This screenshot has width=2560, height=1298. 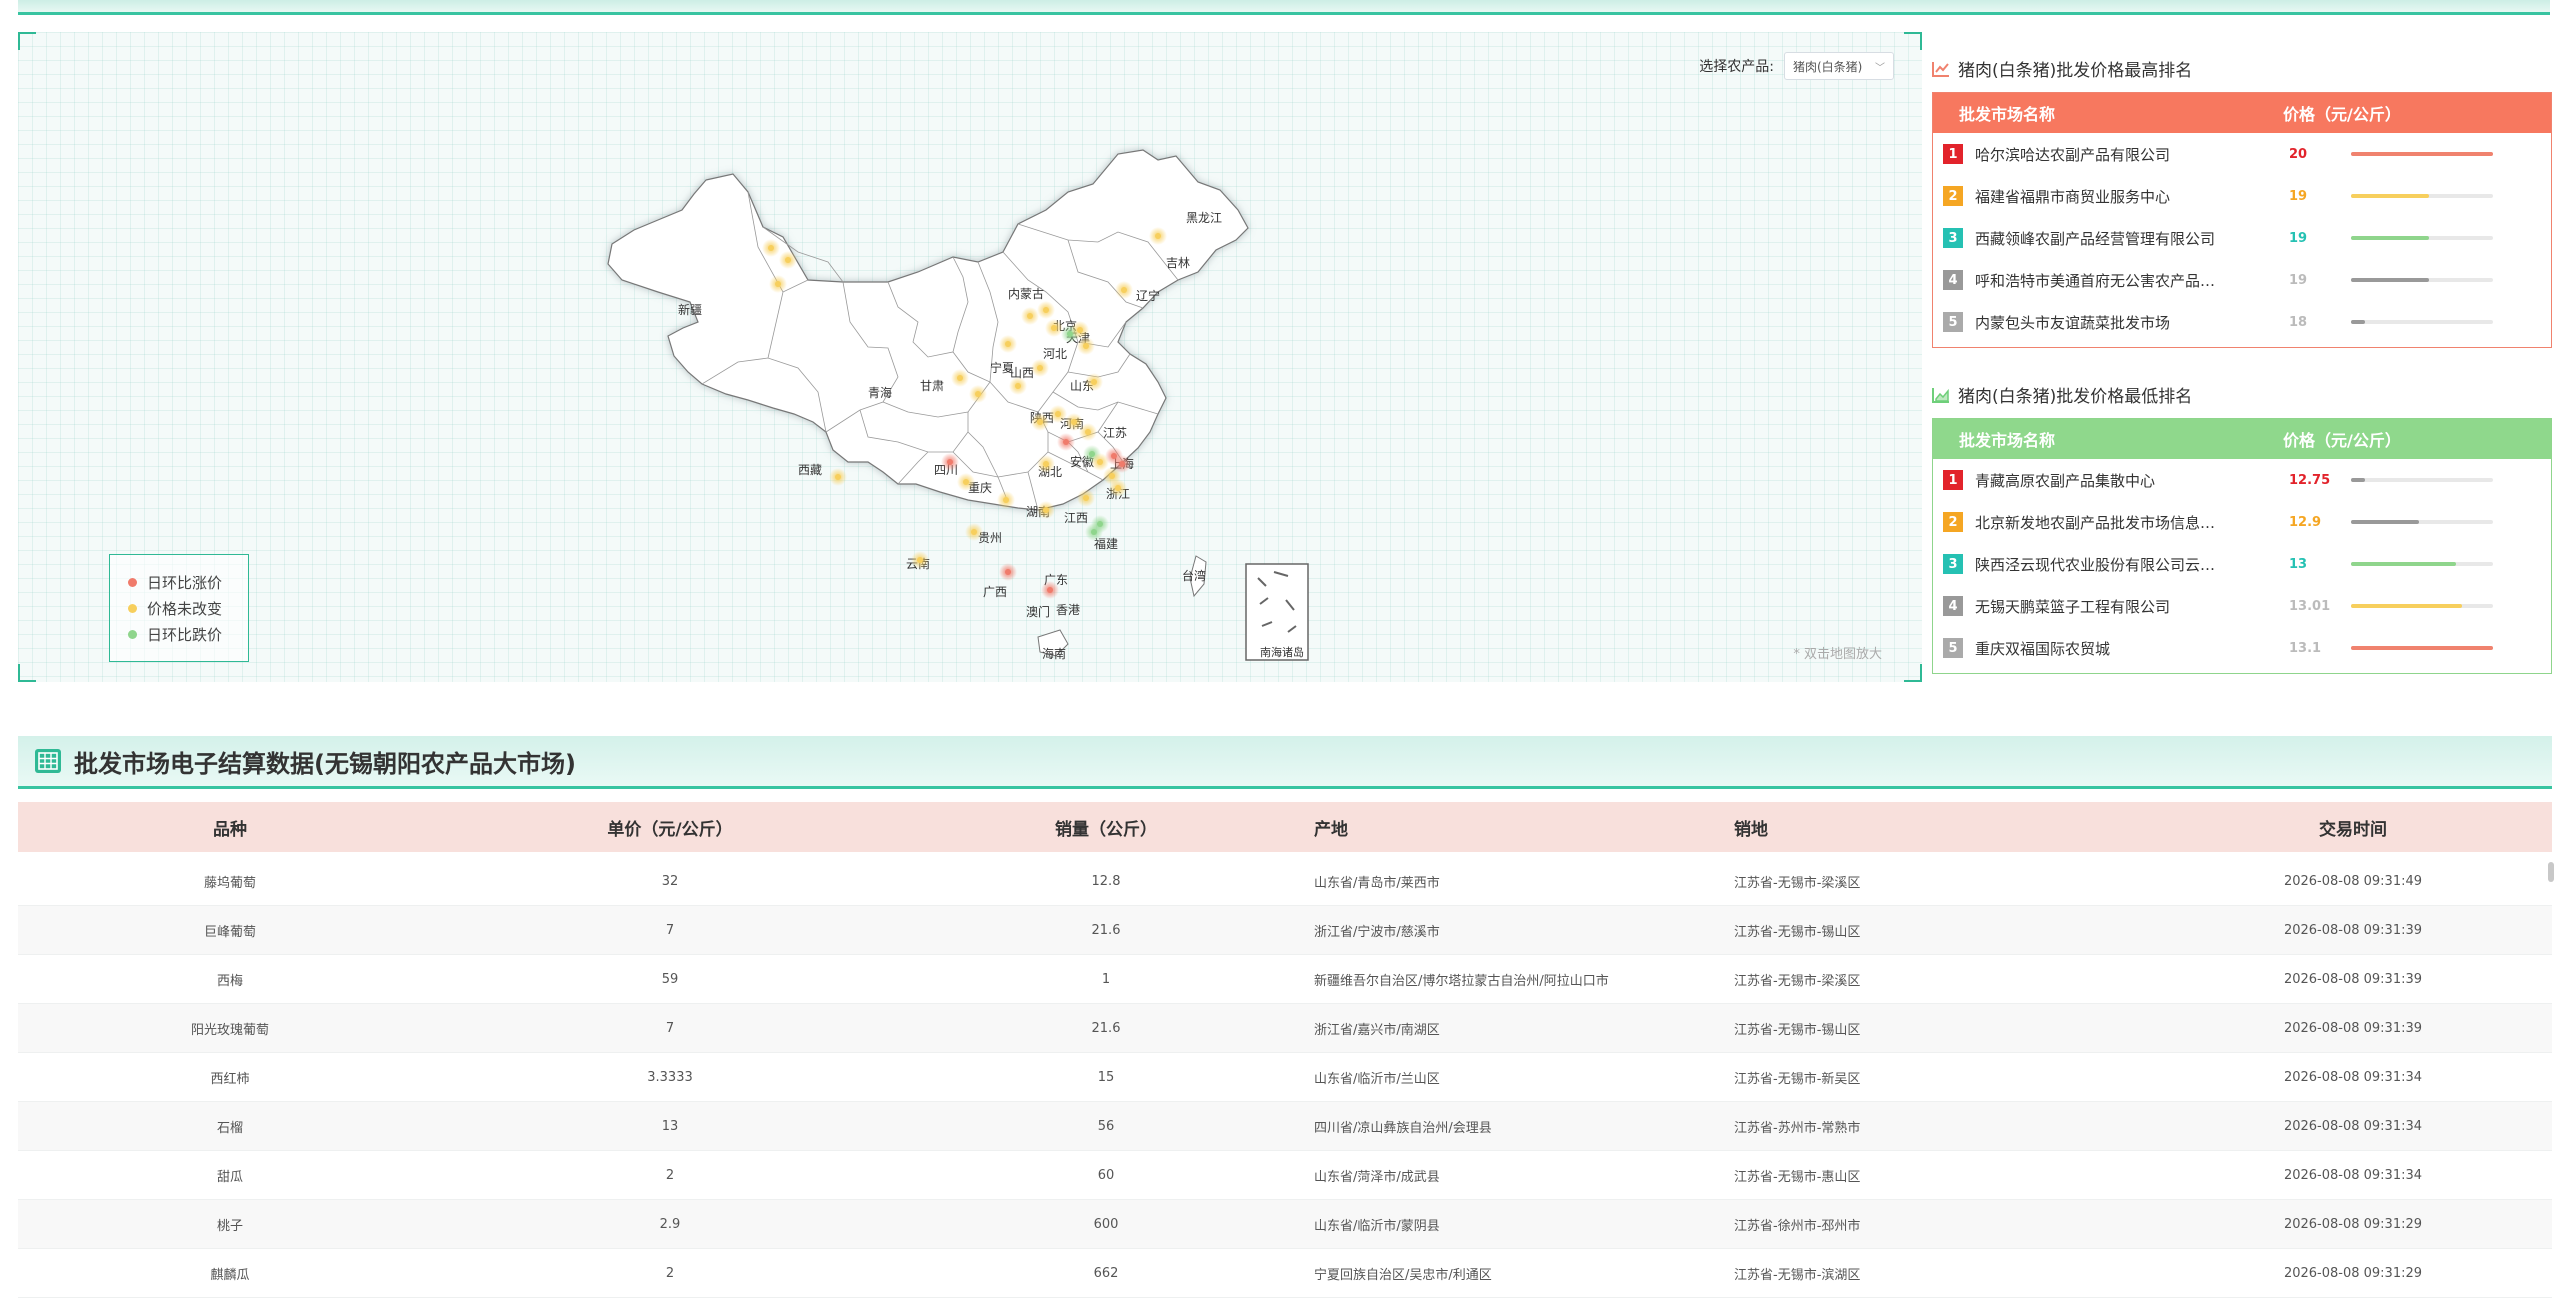 What do you see at coordinates (1953, 196) in the screenshot?
I see `rank-badge: 2` at bounding box center [1953, 196].